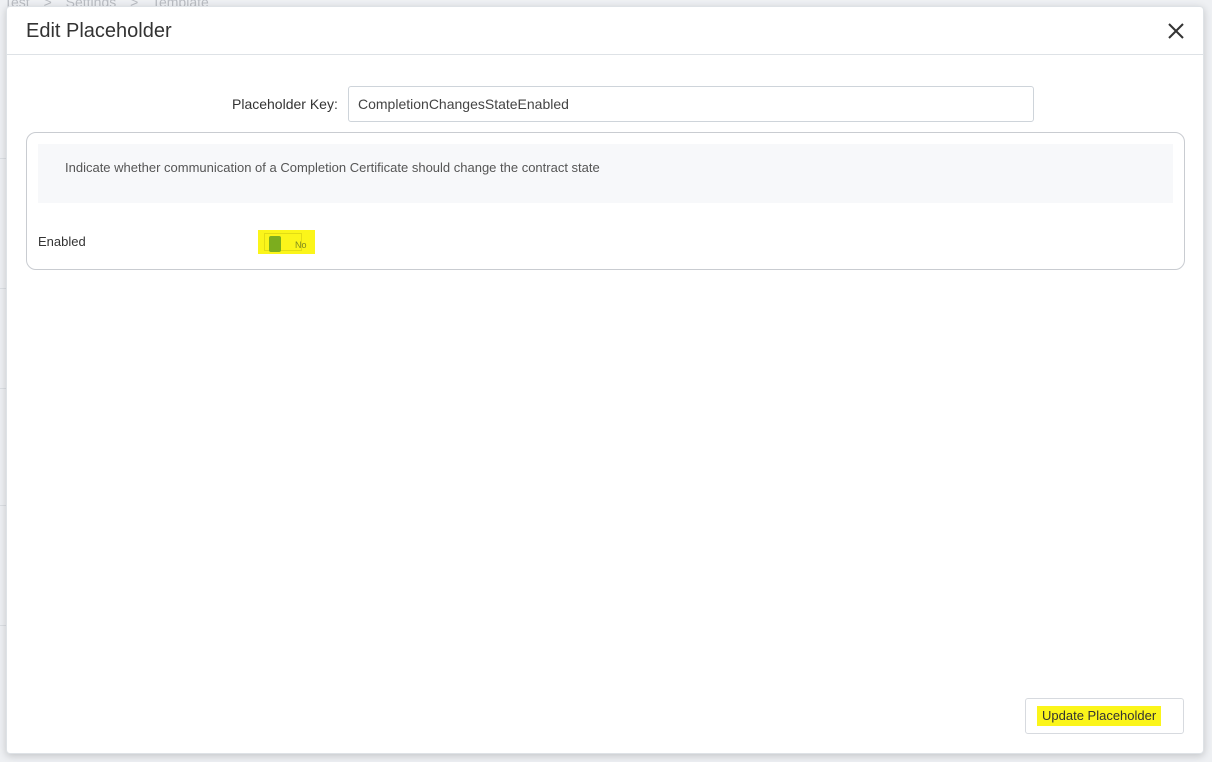 The image size is (1212, 762). What do you see at coordinates (691, 104) in the screenshot?
I see `placeholder-key-input` at bounding box center [691, 104].